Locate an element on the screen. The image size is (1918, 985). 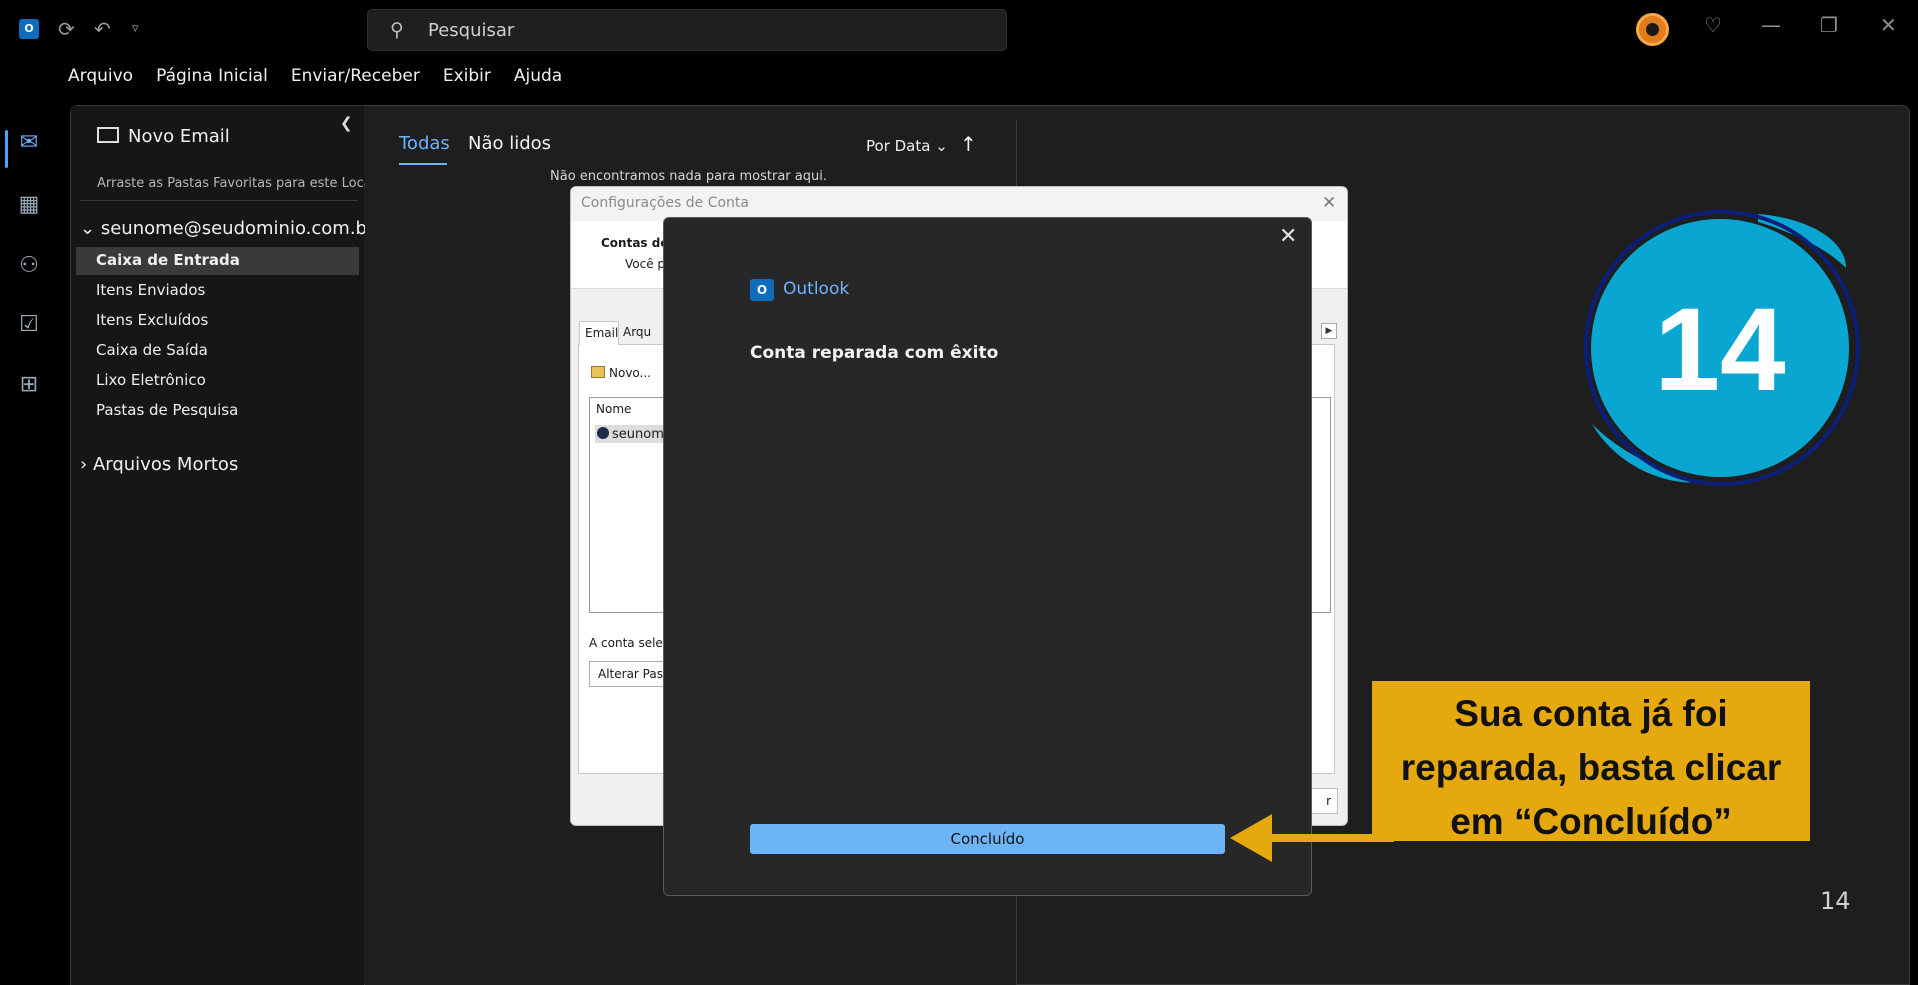
menu-home: Página Inicial is located at coordinates (212, 80).